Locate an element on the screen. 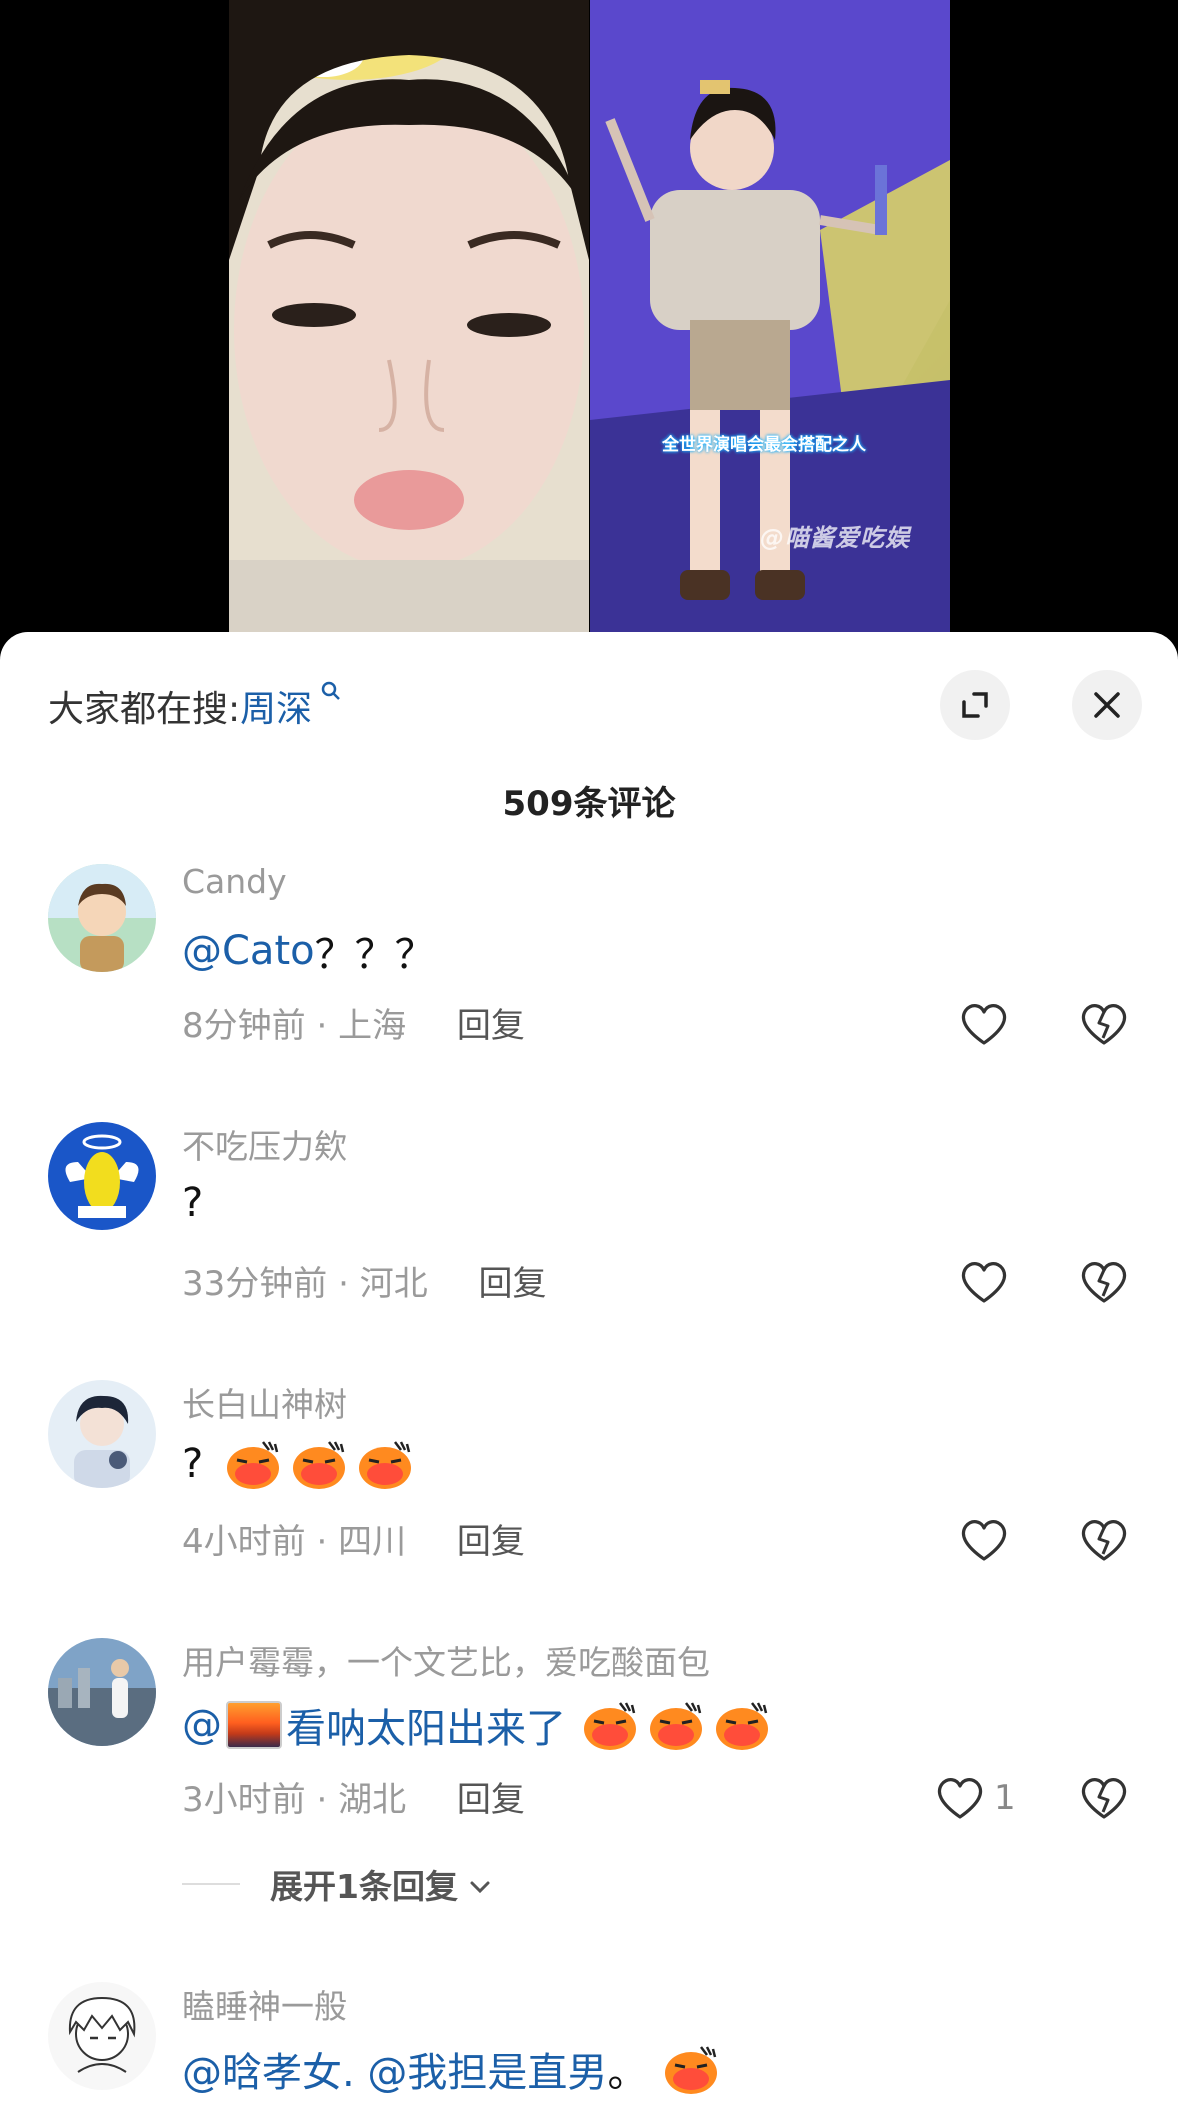 This screenshot has width=1178, height=2120. comment-meta: 33分钟前 · 河北 回复 is located at coordinates (364, 1284).